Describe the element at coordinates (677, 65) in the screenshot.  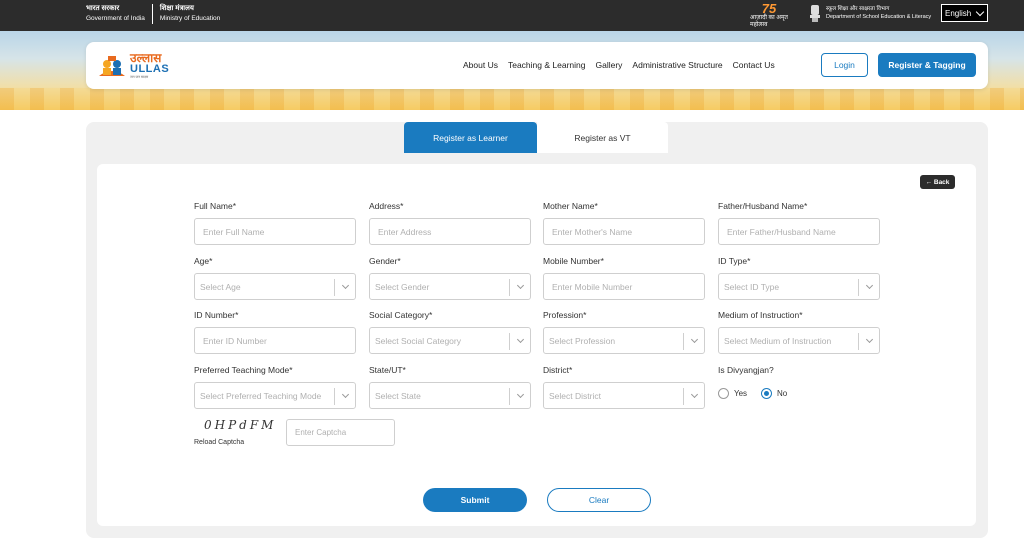
I see `nav-administrative-structure: Administrative Structure` at that location.